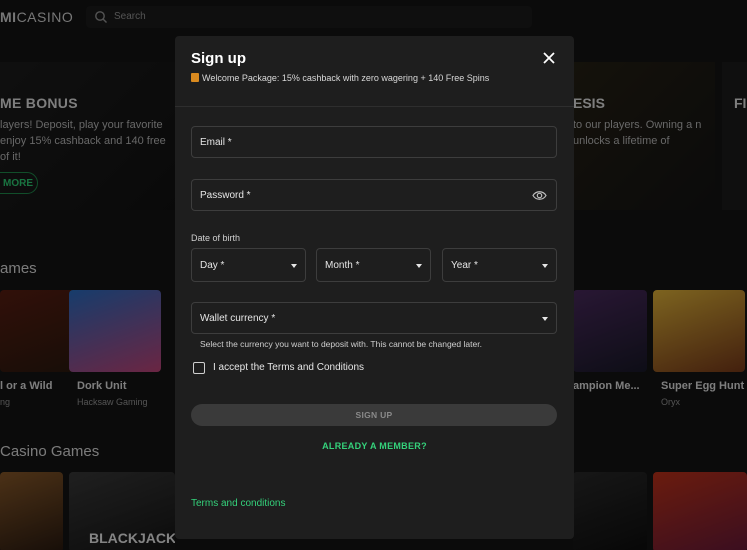 The image size is (747, 550). Describe the element at coordinates (195, 77) in the screenshot. I see `gift-icon` at that location.